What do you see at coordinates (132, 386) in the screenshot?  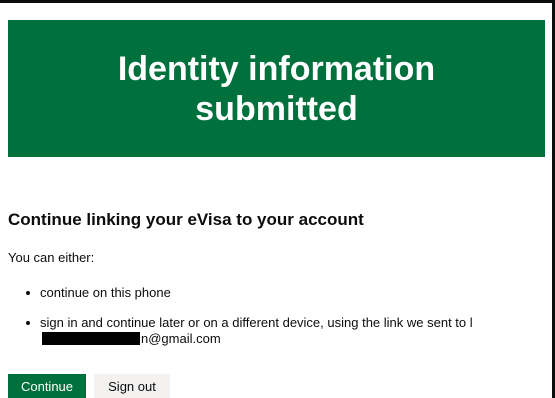 I see `sign-out-button: Sign out` at bounding box center [132, 386].